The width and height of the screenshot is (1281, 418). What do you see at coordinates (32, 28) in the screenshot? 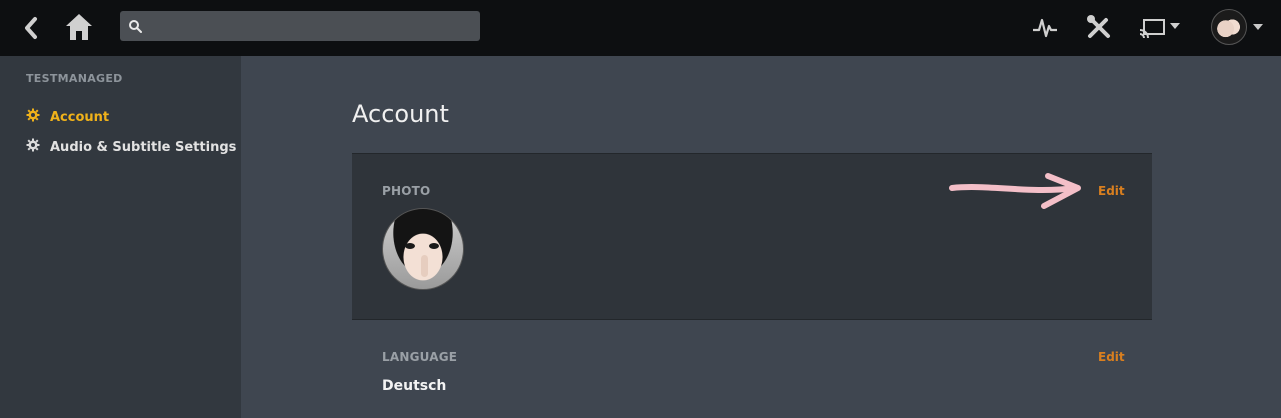
I see `back-icon` at bounding box center [32, 28].